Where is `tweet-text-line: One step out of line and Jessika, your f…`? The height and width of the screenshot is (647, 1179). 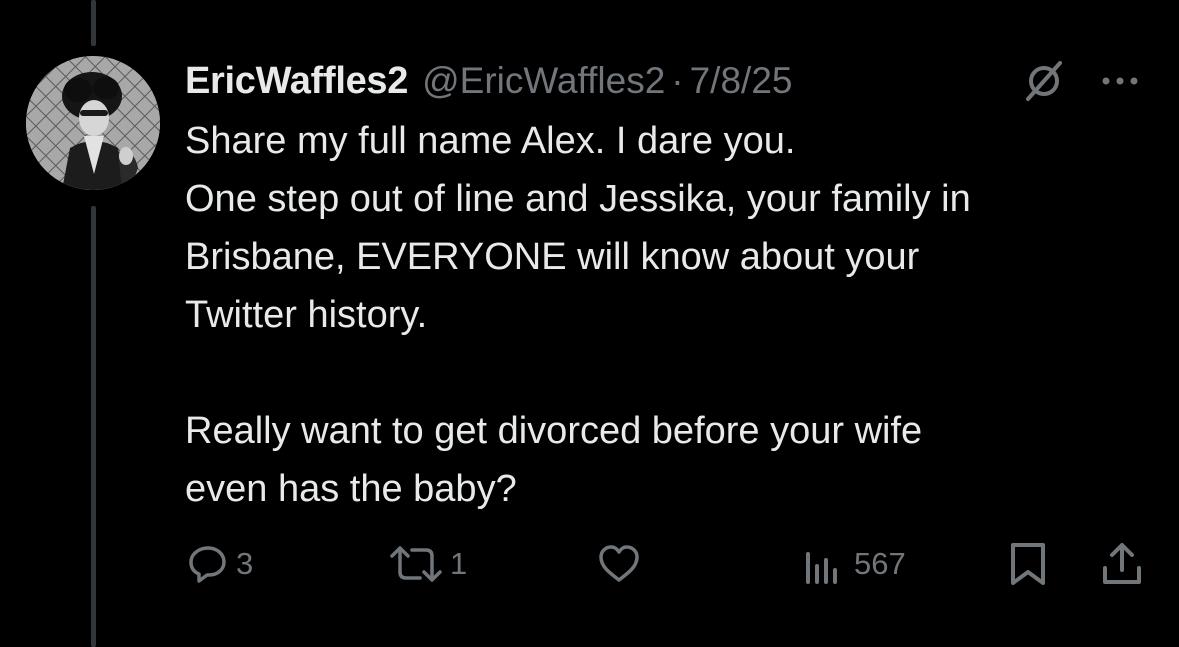
tweet-text-line: One step out of line and Jessika, your f… is located at coordinates (578, 199).